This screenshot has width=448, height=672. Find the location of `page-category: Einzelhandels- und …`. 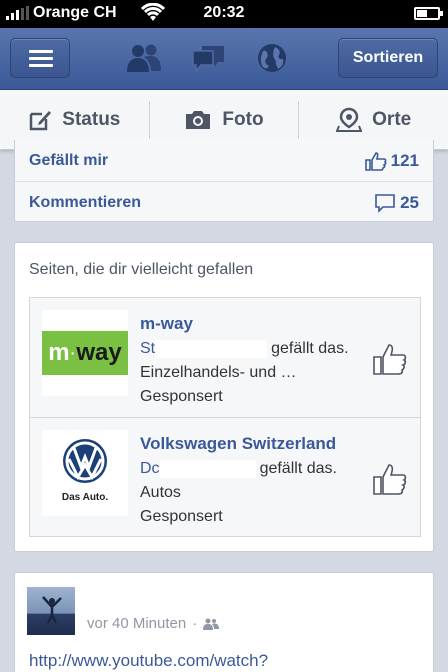

page-category: Einzelhandels- und … is located at coordinates (218, 372).